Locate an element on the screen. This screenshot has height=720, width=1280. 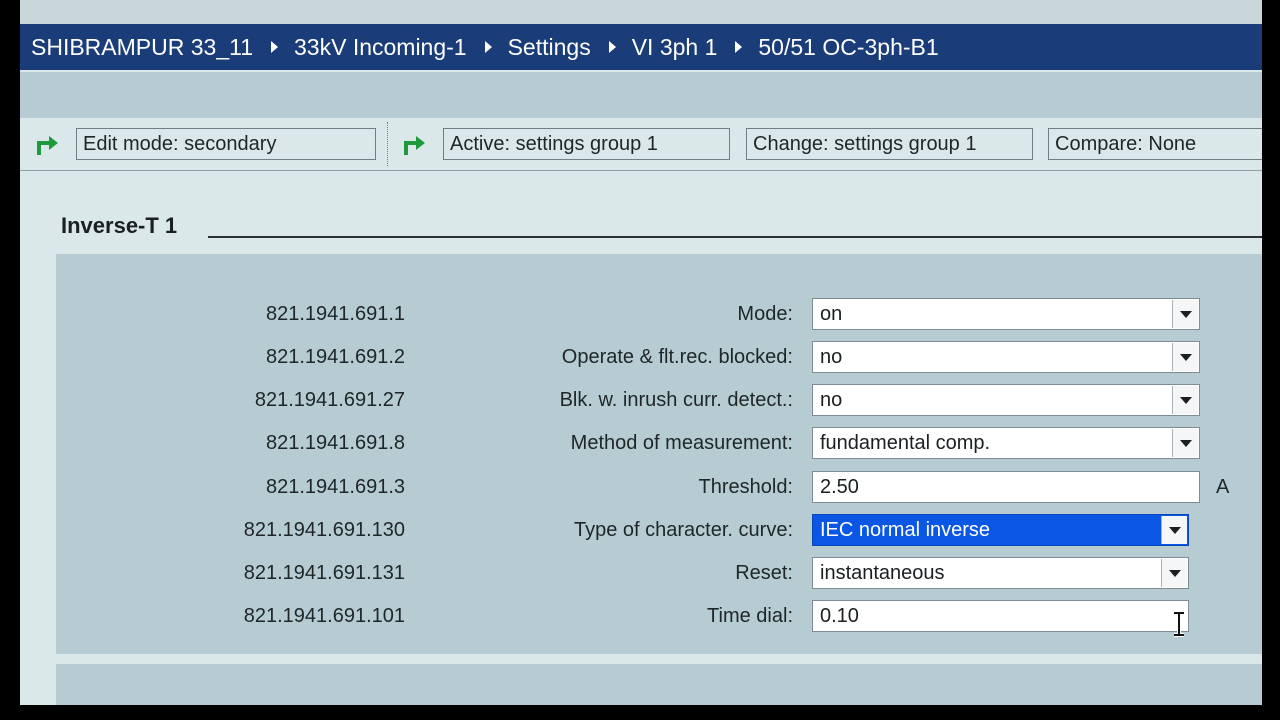
threshold-unit: A is located at coordinates (1223, 487).